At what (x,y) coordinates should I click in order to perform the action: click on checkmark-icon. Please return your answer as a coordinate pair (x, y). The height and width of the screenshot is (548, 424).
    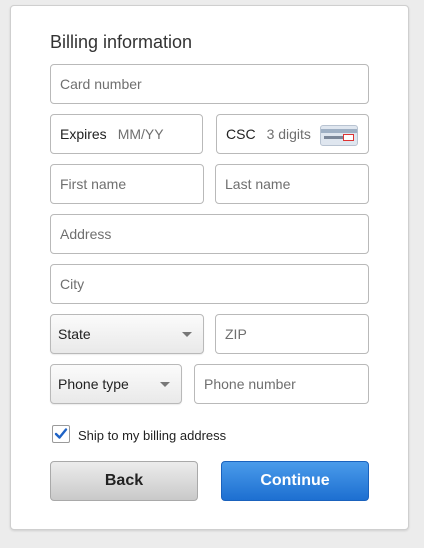
    Looking at the image, I should click on (61, 433).